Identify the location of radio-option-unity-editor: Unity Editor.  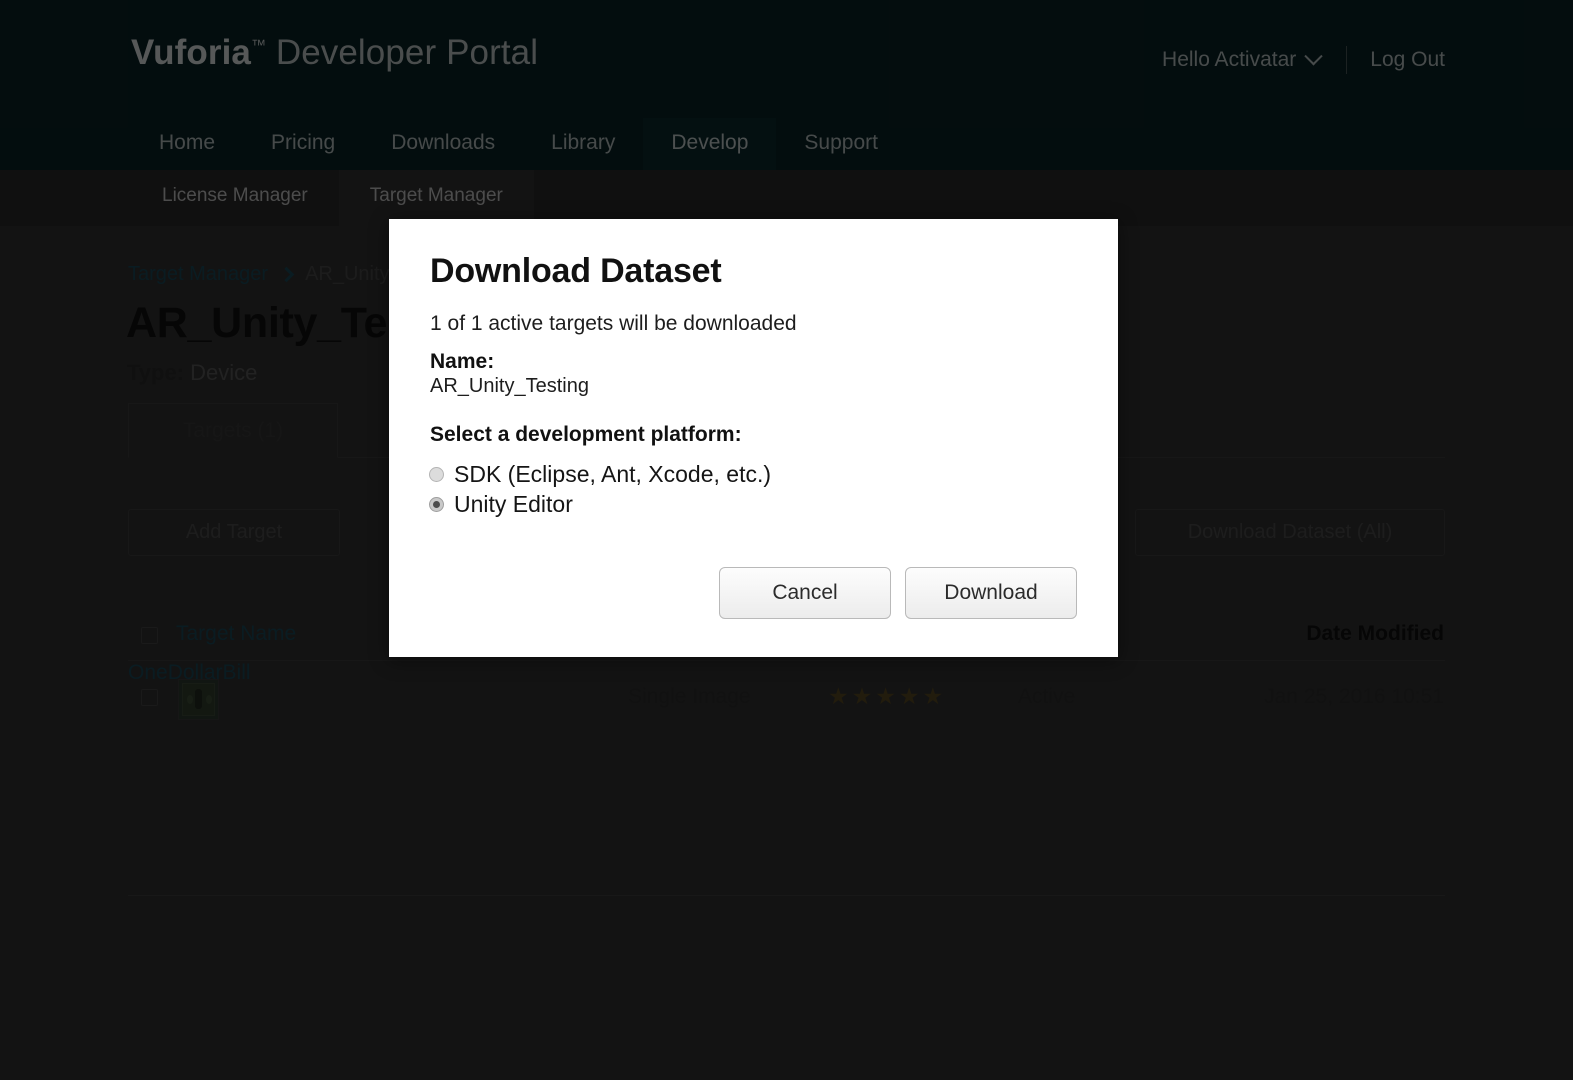
(499, 504).